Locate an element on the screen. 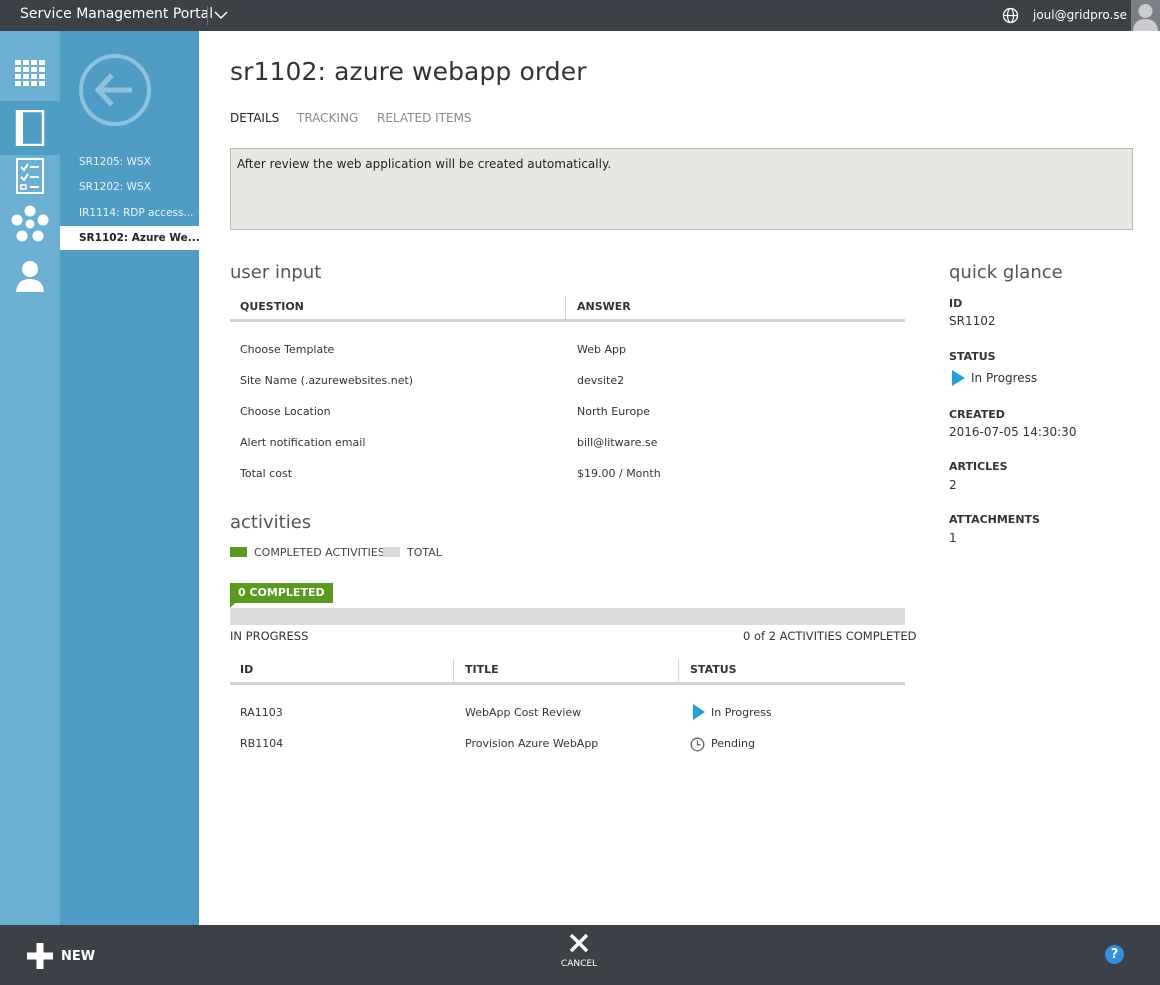 The height and width of the screenshot is (985, 1160). progress-summary: 0 of 2 ACTIVITIES COMPLETED is located at coordinates (830, 636).